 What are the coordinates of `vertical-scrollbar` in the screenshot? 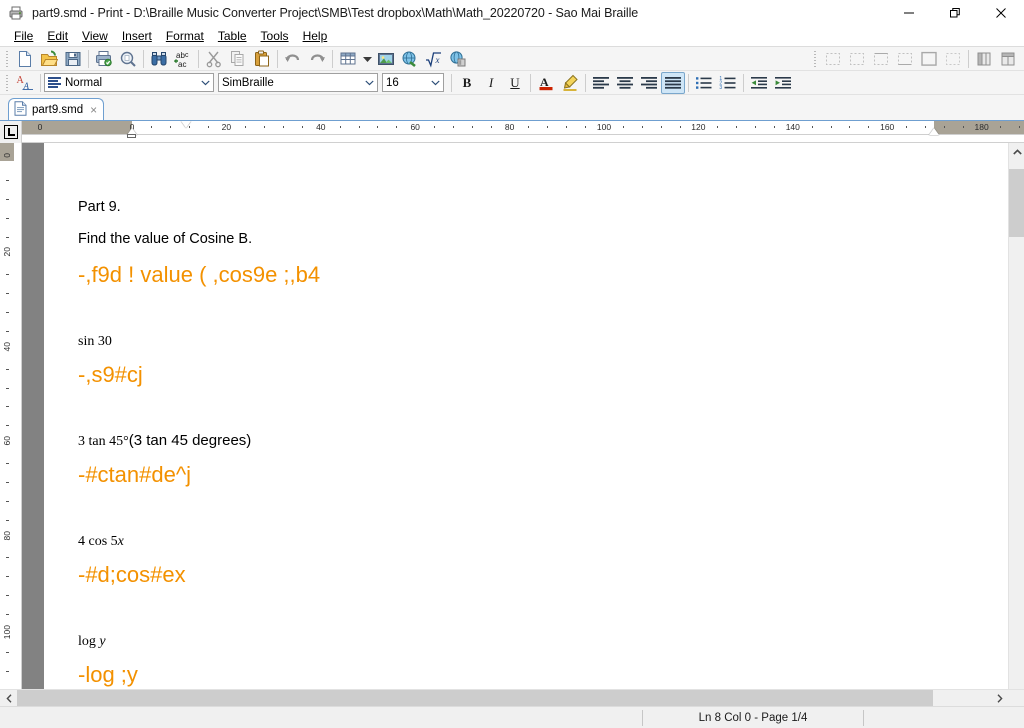 It's located at (1016, 416).